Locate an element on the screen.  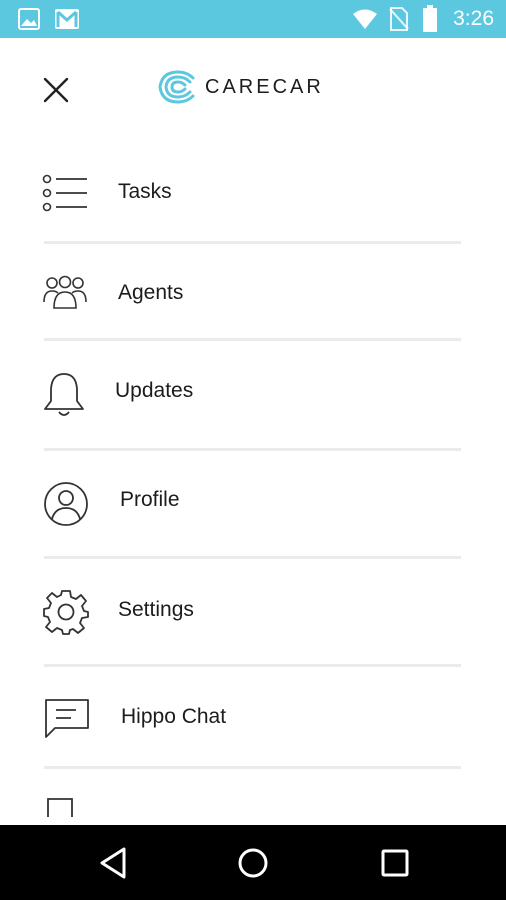
system-nav-bar is located at coordinates (253, 862).